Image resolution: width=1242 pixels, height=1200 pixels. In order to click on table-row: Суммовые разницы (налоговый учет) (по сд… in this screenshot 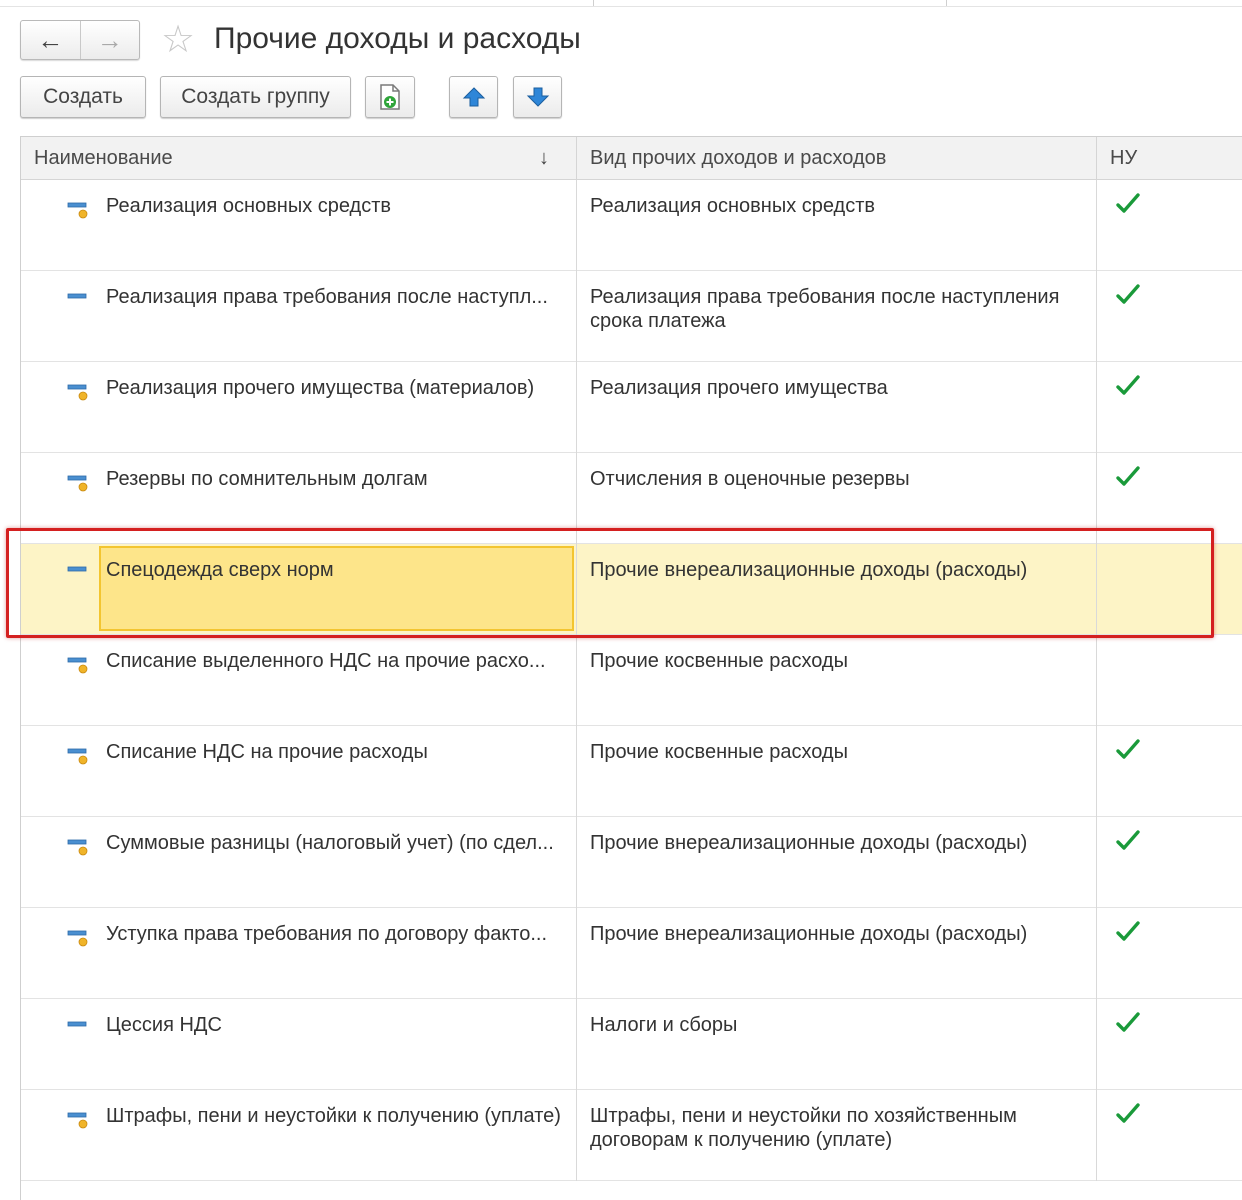, I will do `click(631, 862)`.